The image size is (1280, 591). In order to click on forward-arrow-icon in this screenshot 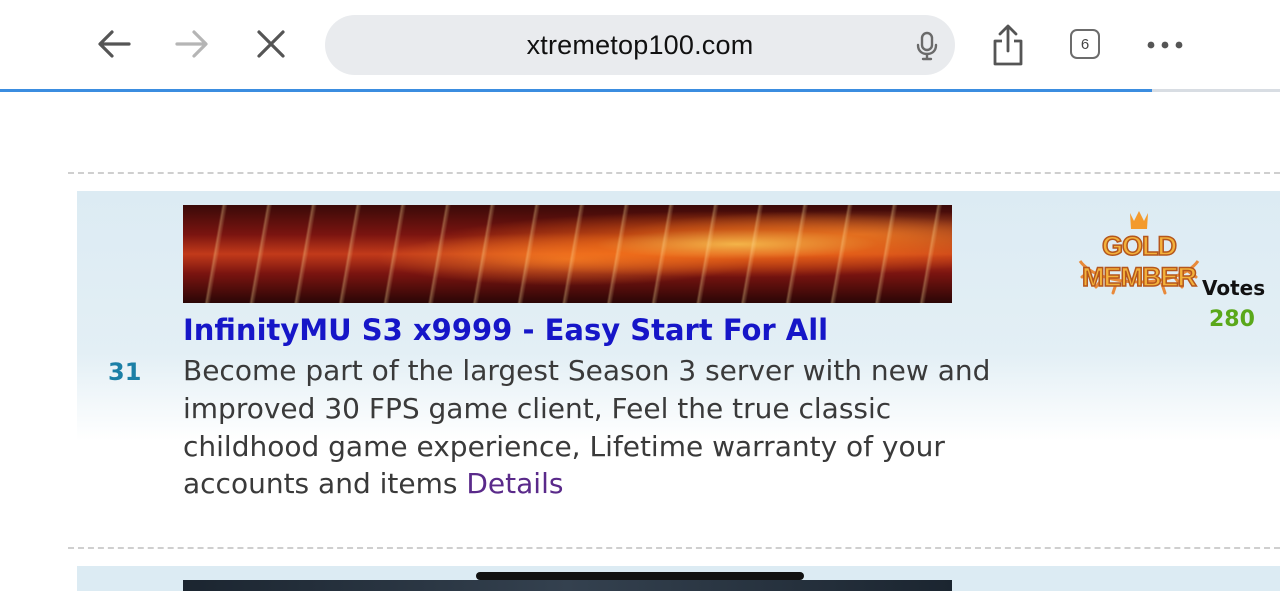, I will do `click(191, 44)`.